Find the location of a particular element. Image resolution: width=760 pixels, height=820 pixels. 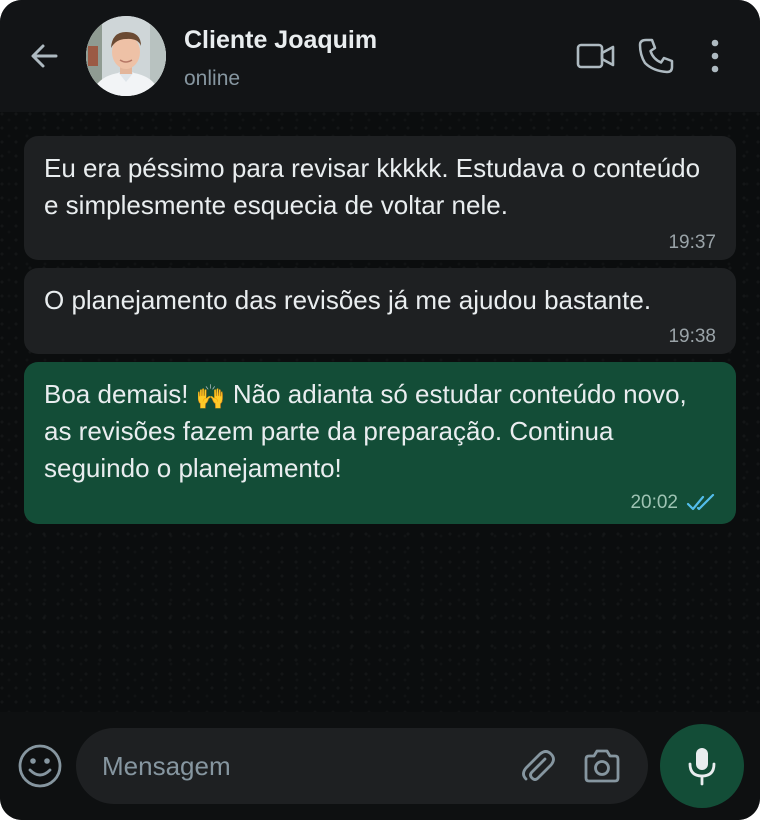

more-vertical-icon is located at coordinates (715, 56).